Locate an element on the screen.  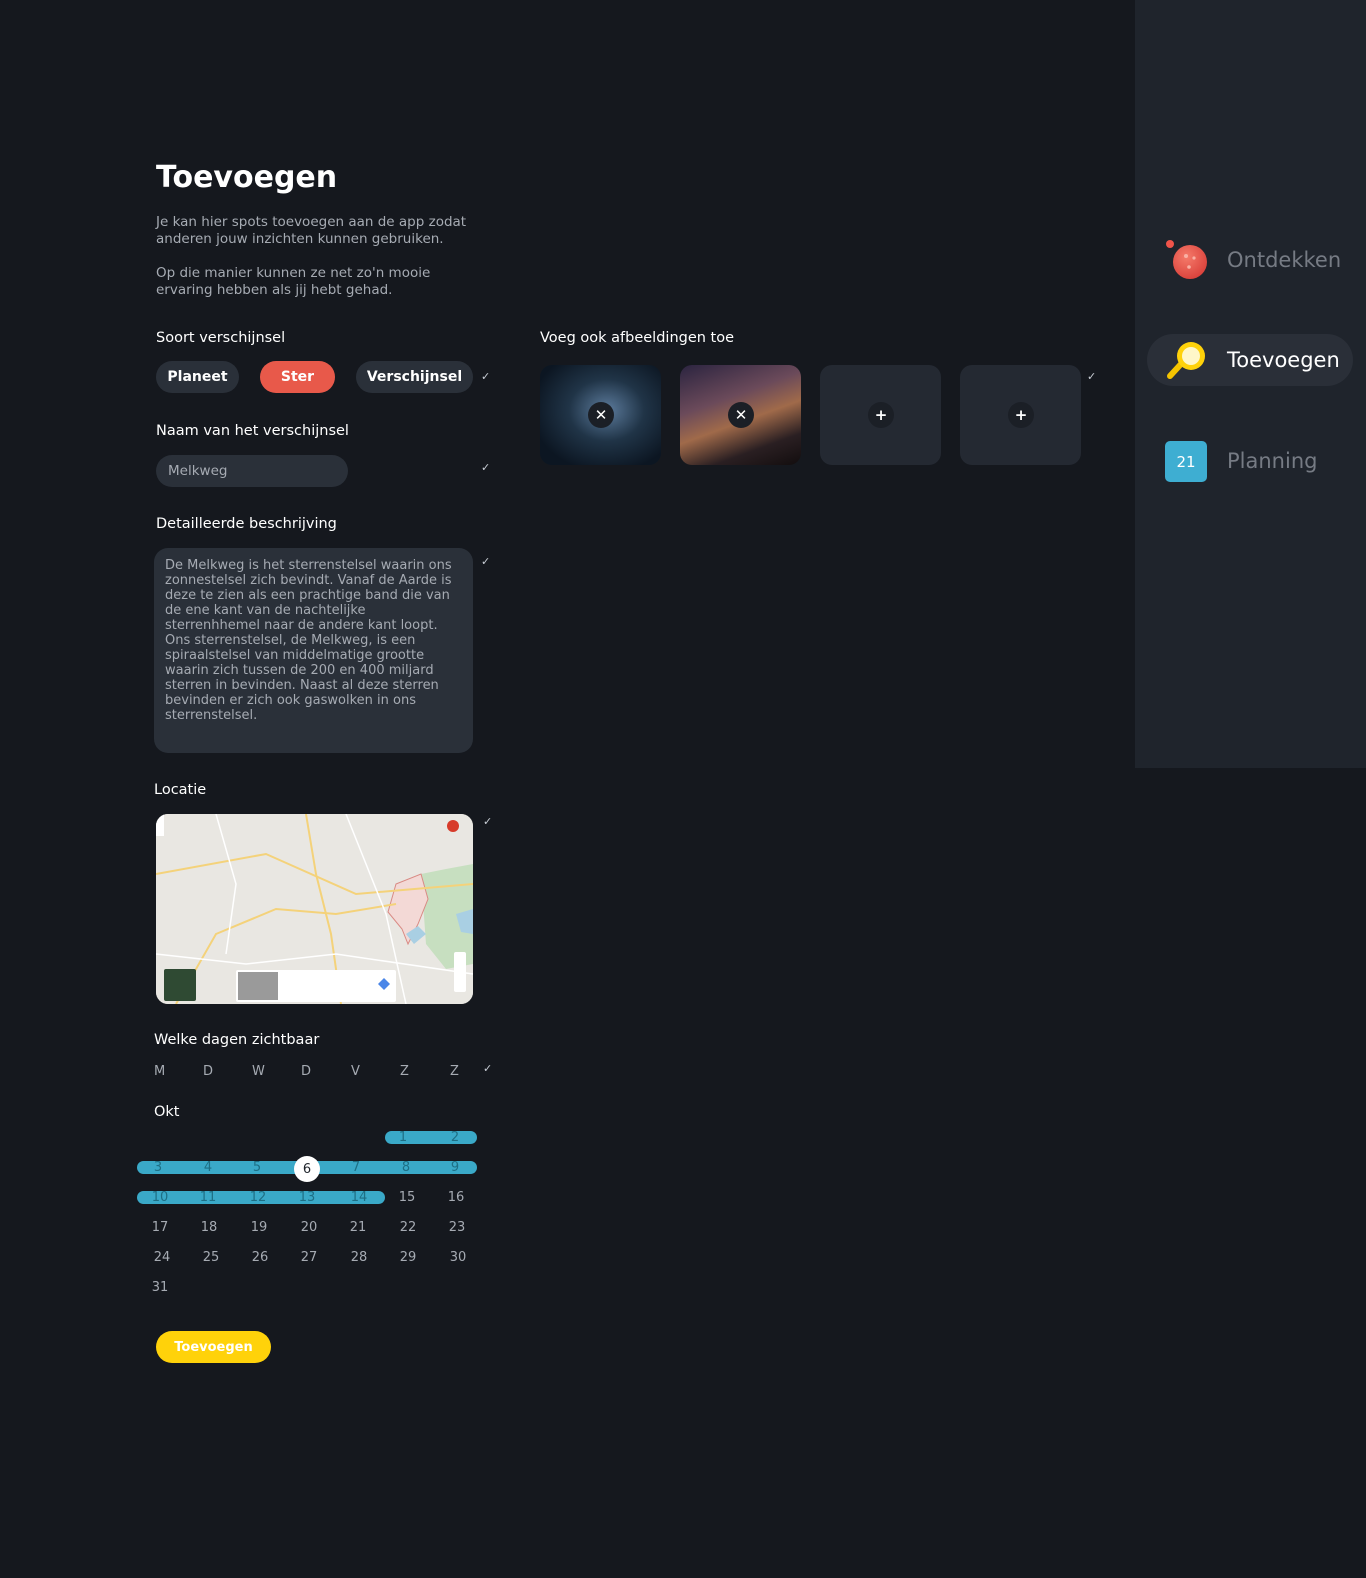
calendar-day: 13 is located at coordinates (307, 1197).